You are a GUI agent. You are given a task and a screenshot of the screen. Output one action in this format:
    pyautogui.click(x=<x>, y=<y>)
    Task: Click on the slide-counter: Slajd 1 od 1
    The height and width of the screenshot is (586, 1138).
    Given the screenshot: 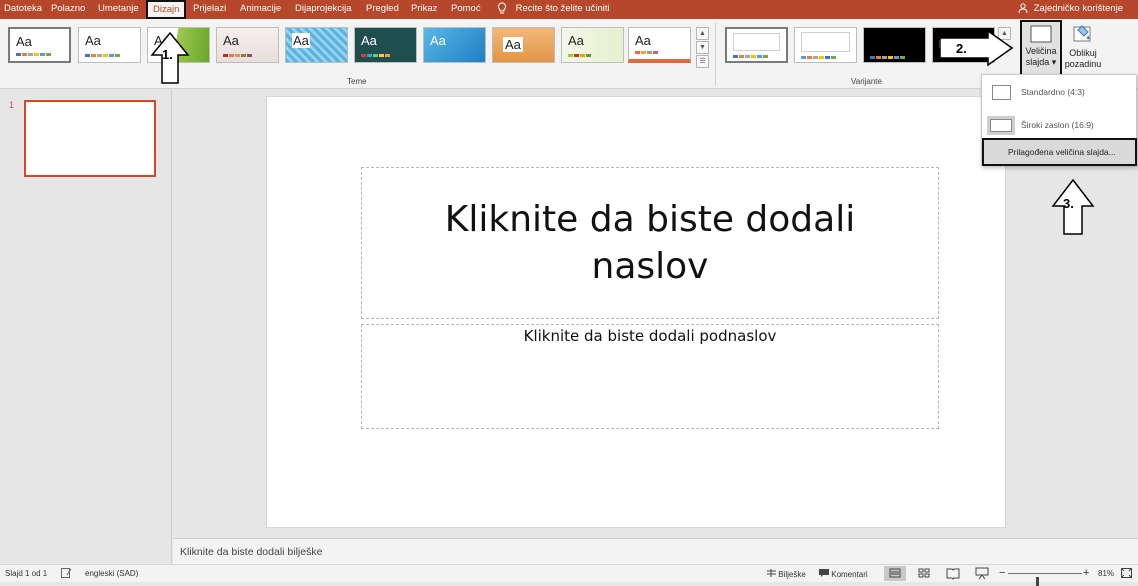 What is the action you would take?
    pyautogui.click(x=26, y=573)
    